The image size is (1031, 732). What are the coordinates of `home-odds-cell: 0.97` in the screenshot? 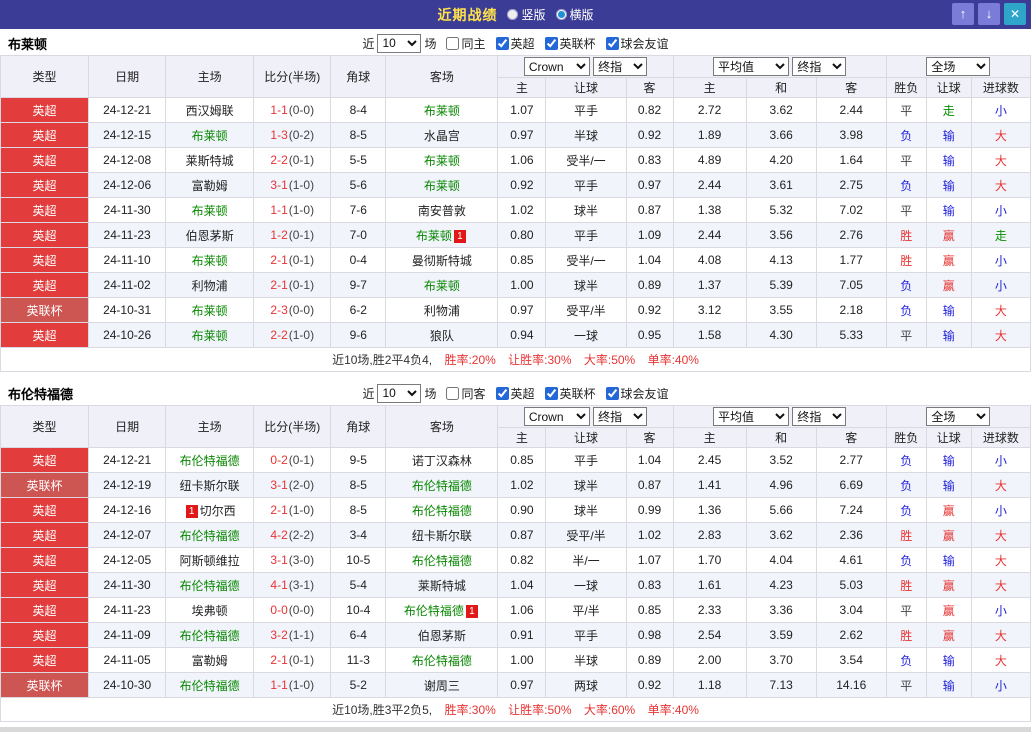 It's located at (522, 310).